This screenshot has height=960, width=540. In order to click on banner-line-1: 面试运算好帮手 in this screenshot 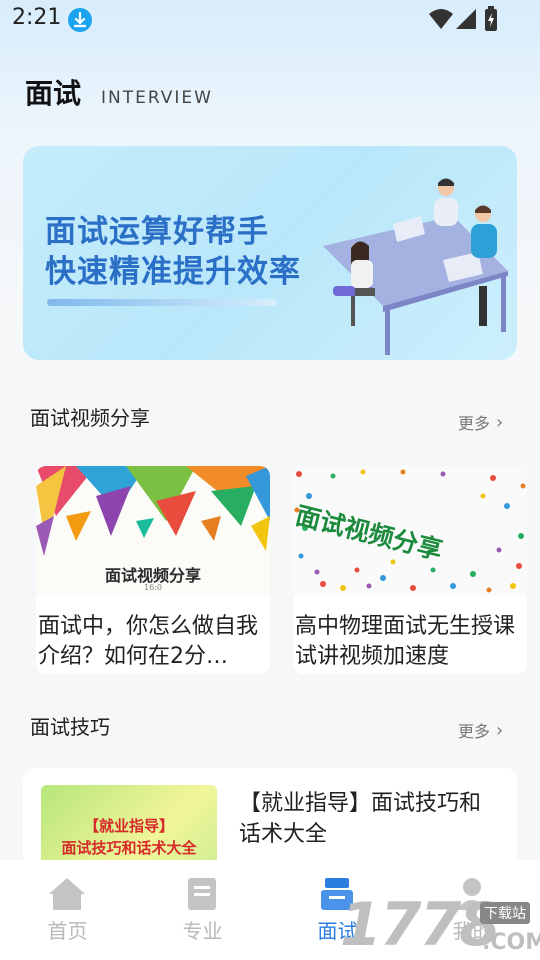, I will do `click(157, 232)`.